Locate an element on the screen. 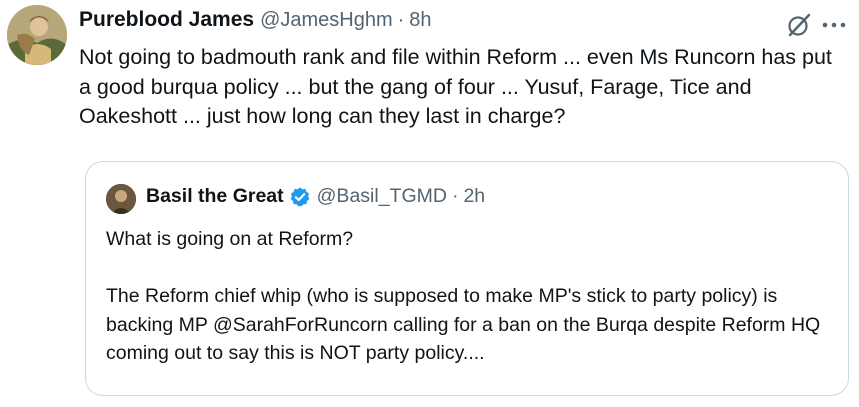  tweet-timestamp: 8h is located at coordinates (420, 20).